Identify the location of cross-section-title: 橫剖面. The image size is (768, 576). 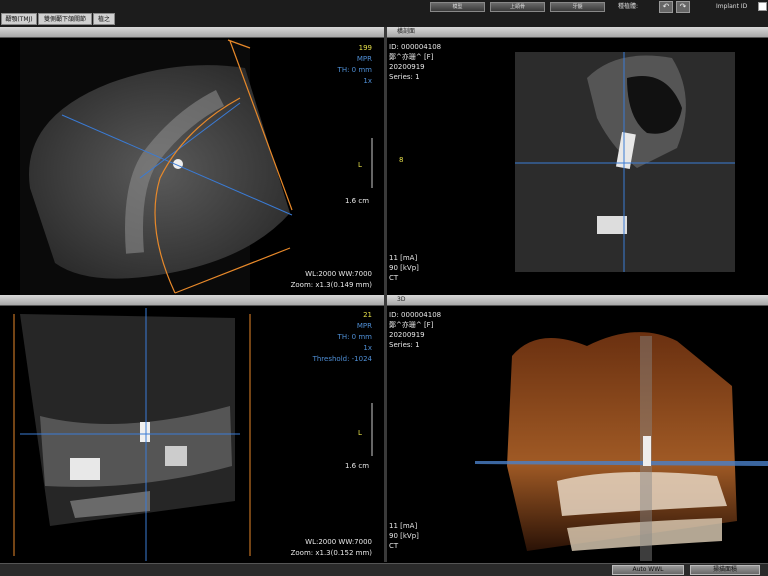
(406, 31).